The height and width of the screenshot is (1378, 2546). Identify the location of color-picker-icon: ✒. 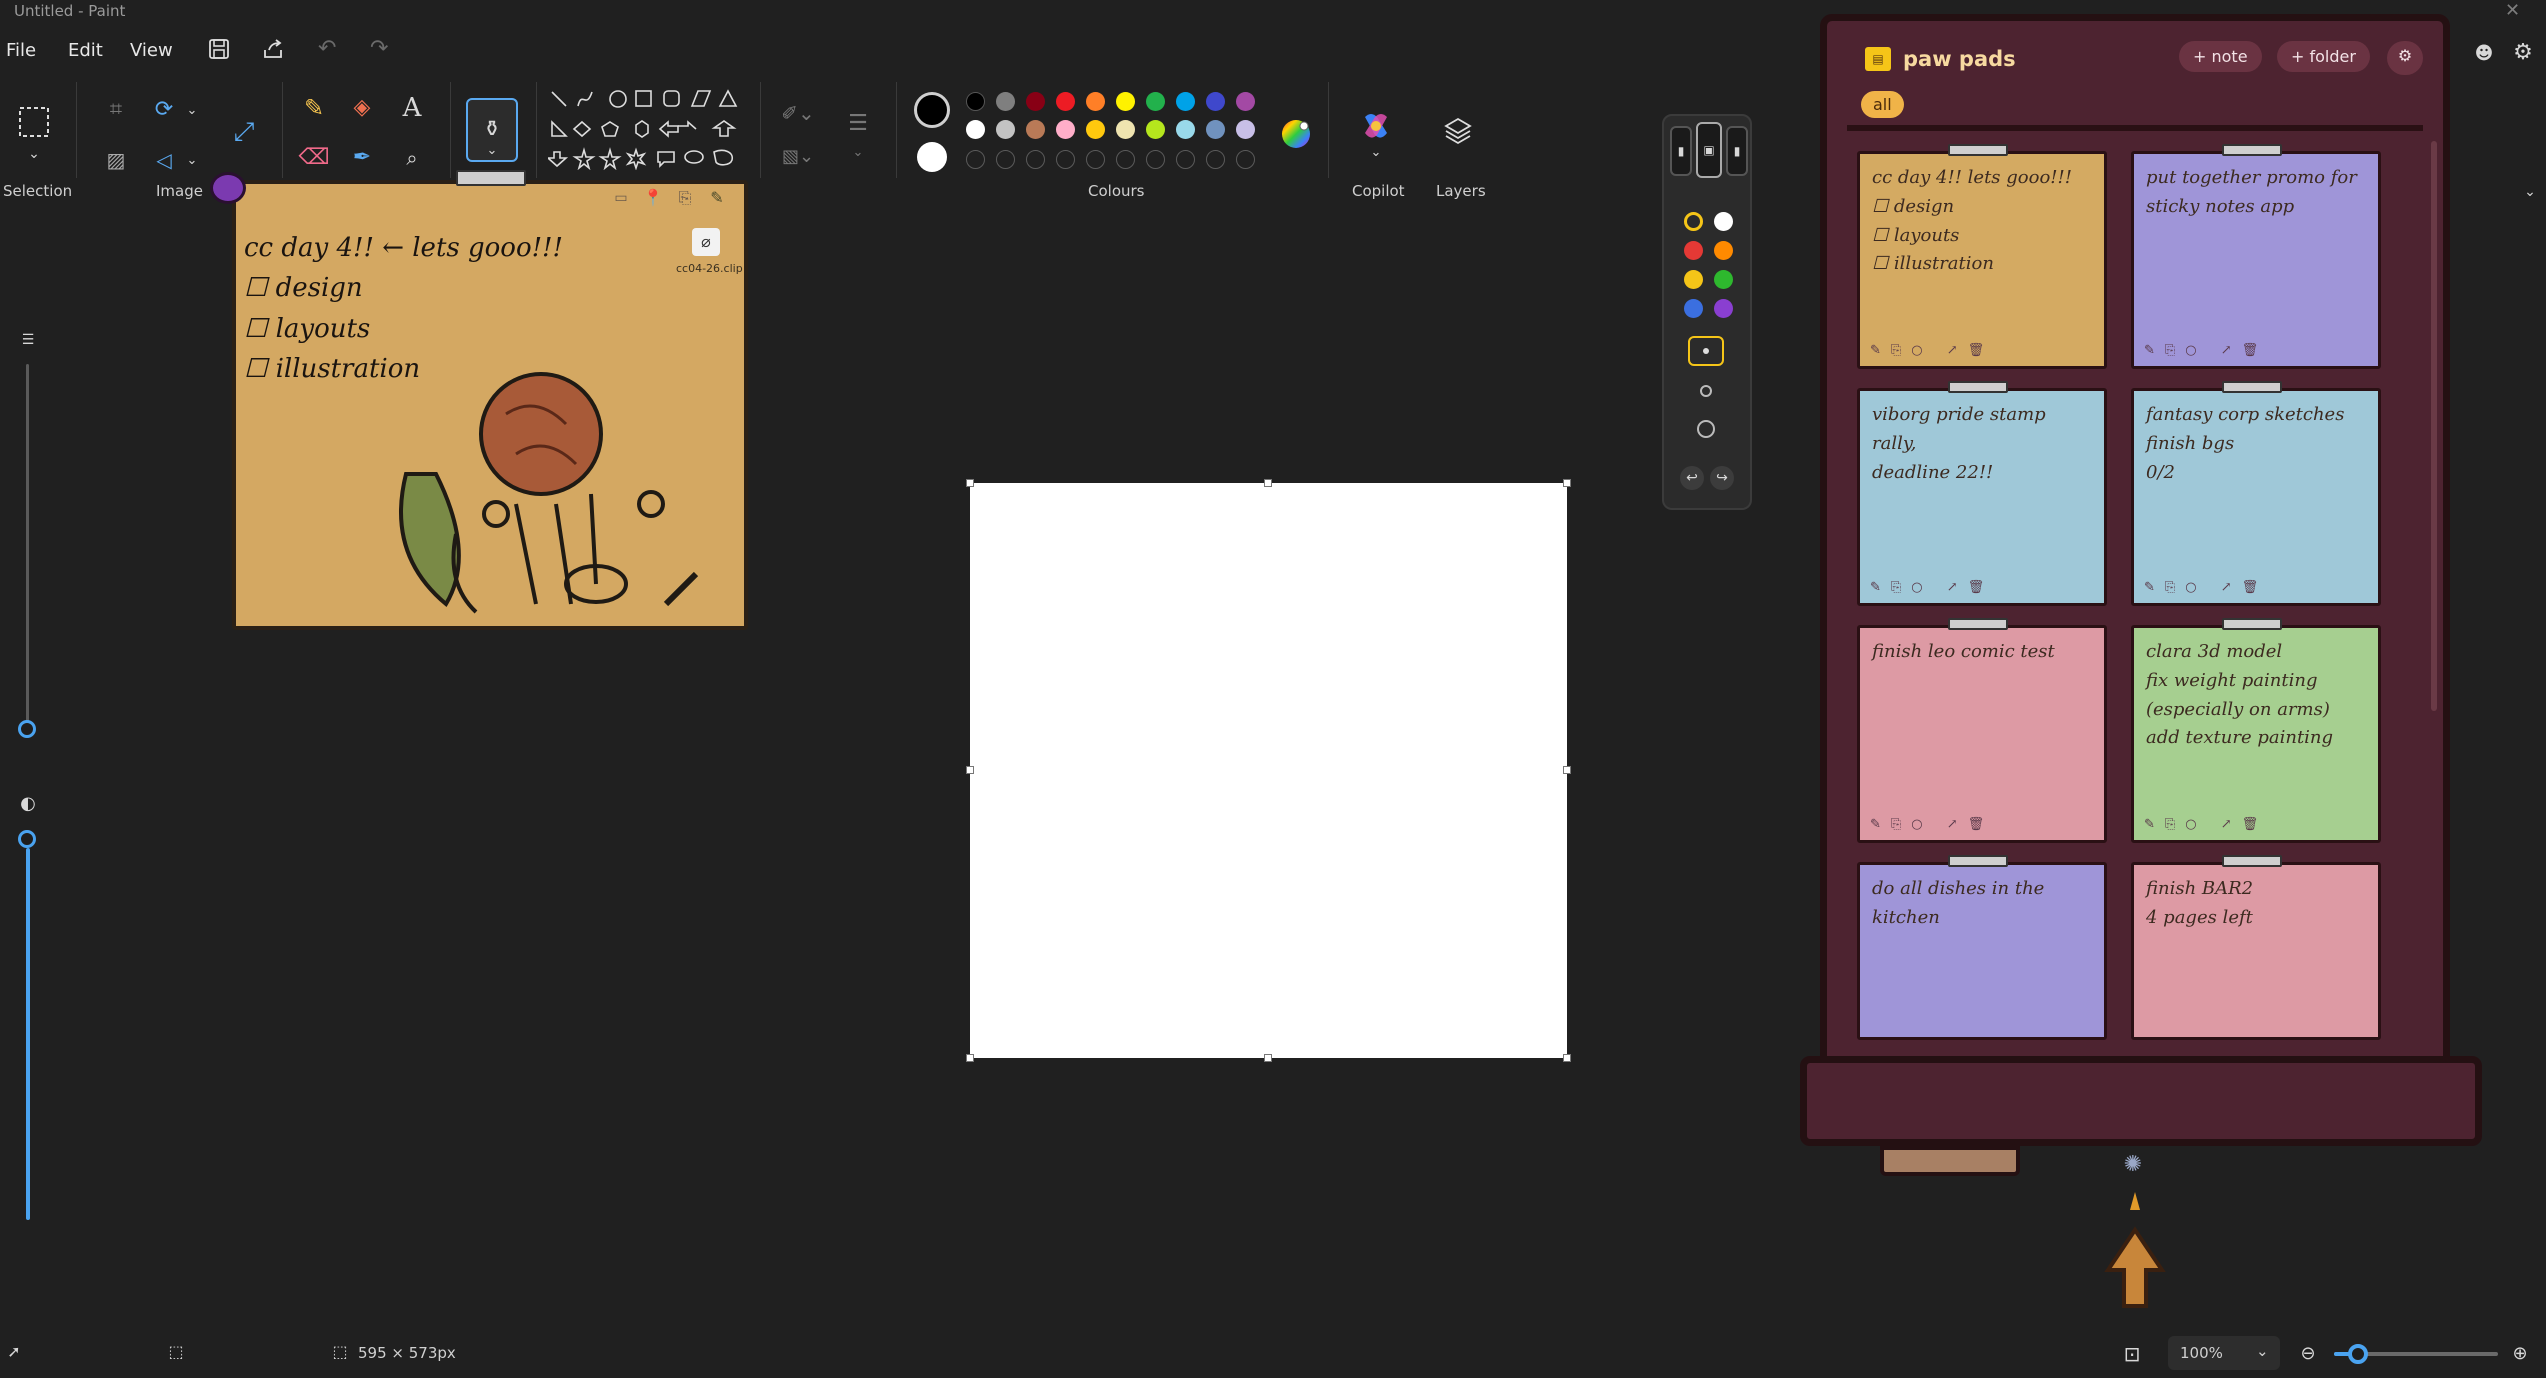
(362, 158).